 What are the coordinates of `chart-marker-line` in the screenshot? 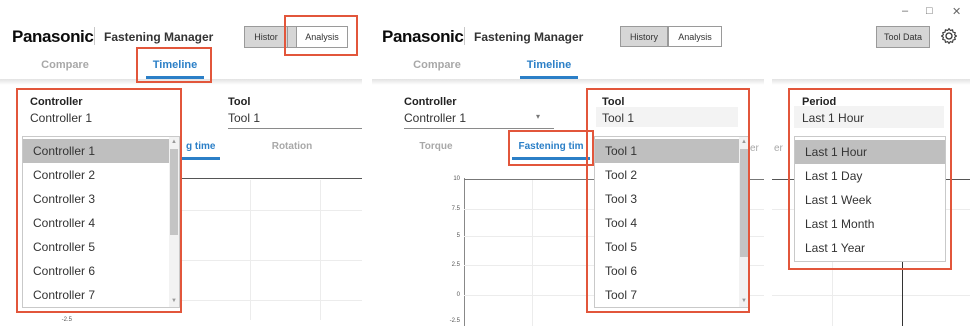 It's located at (902, 294).